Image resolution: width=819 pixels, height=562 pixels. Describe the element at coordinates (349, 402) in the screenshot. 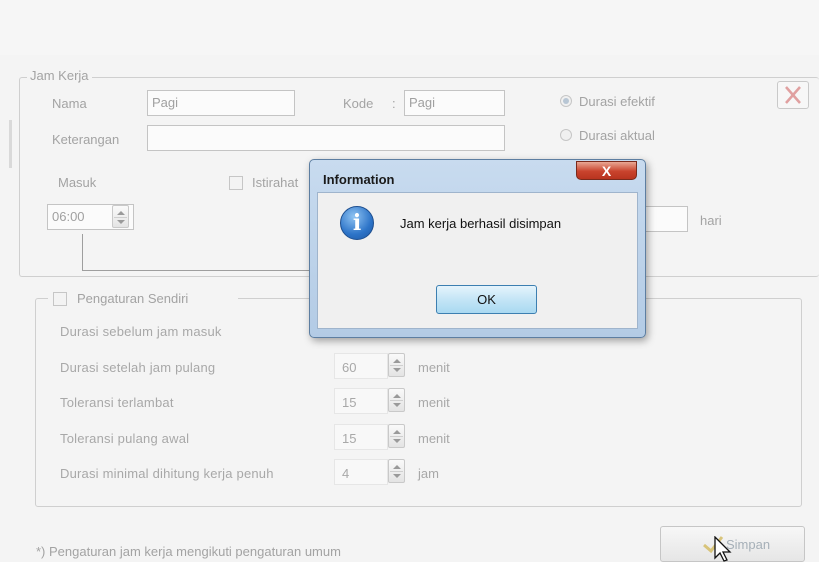

I see `toleransi-terlambat-value: 15` at that location.